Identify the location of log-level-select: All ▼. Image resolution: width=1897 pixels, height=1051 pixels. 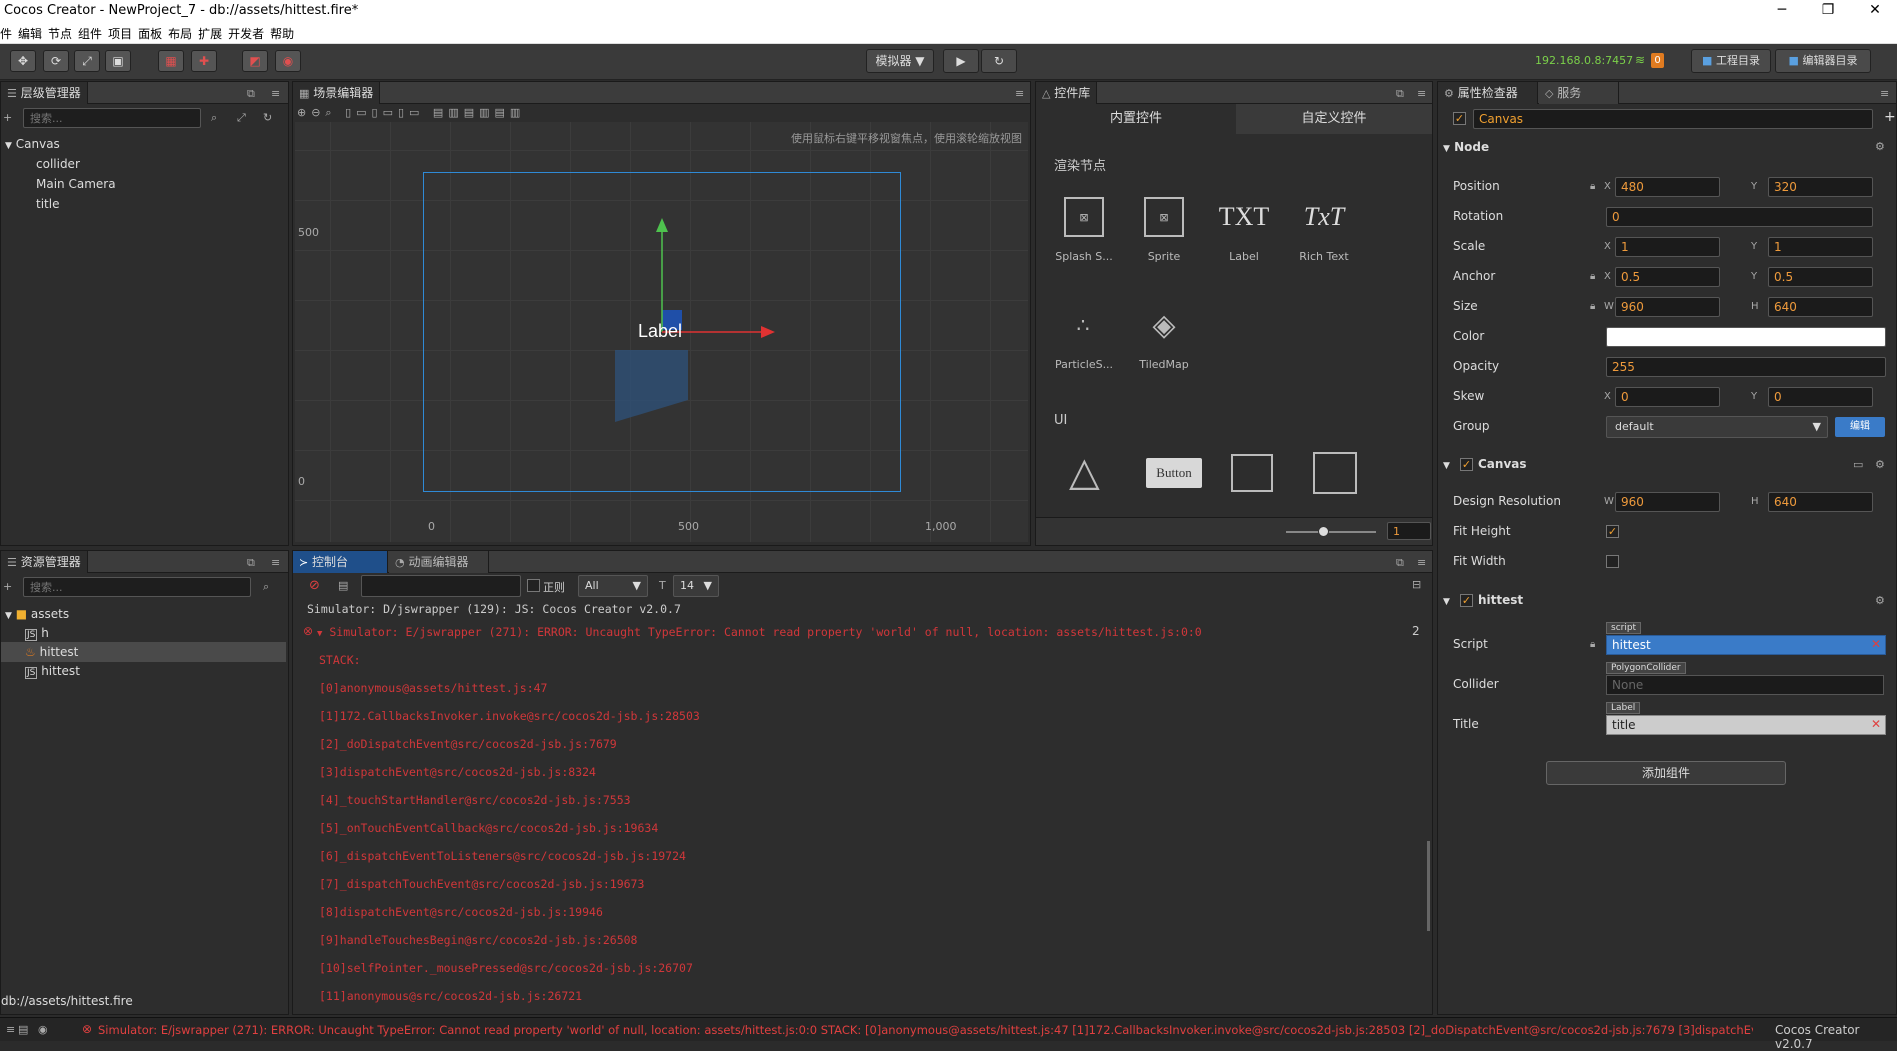
(613, 586).